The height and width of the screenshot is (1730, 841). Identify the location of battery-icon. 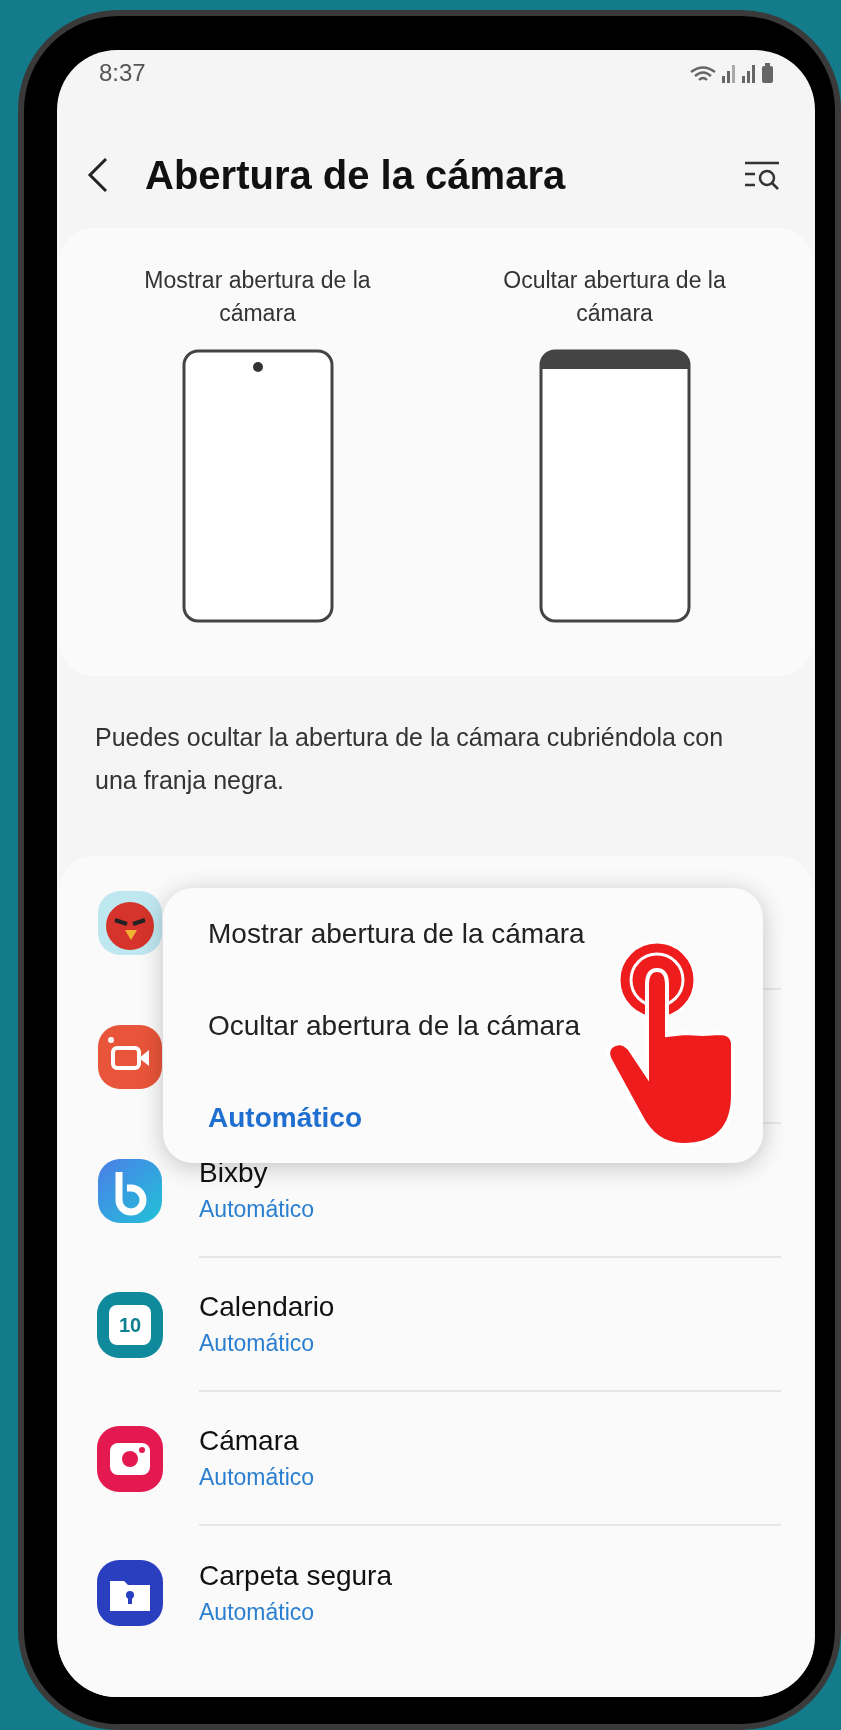
(767, 73).